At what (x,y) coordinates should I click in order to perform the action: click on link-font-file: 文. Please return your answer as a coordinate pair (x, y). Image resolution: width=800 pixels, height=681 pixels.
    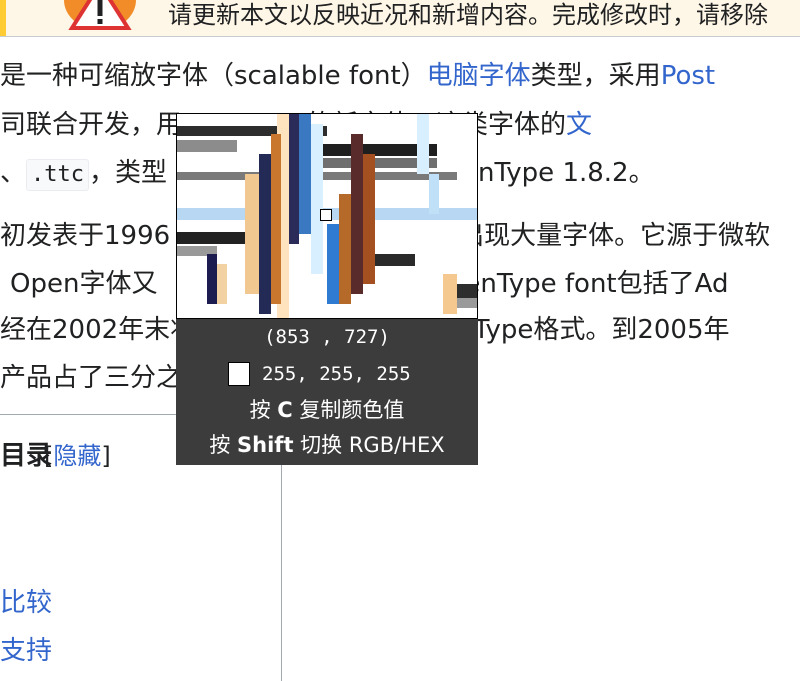
    Looking at the image, I should click on (579, 125).